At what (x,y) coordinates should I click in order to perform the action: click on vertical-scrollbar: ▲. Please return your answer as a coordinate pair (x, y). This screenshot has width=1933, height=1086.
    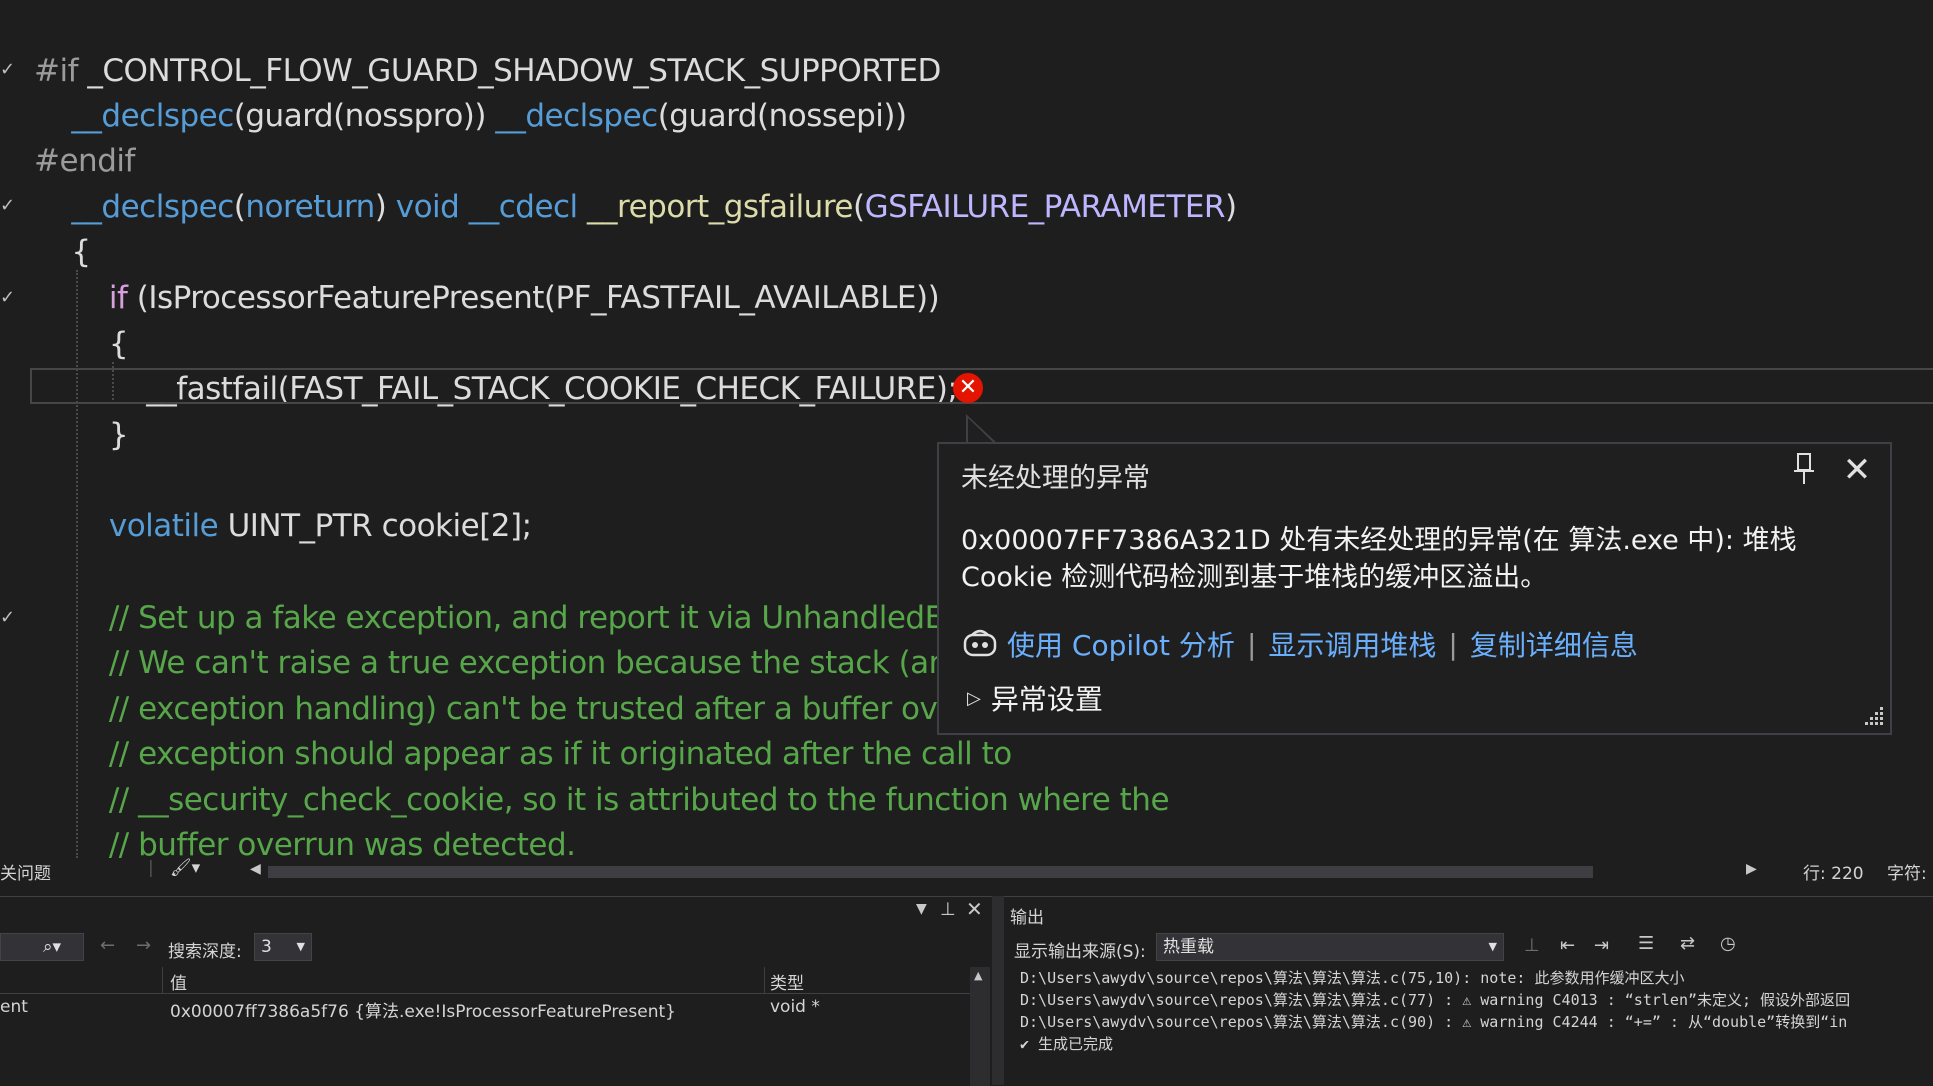
    Looking at the image, I should click on (980, 1026).